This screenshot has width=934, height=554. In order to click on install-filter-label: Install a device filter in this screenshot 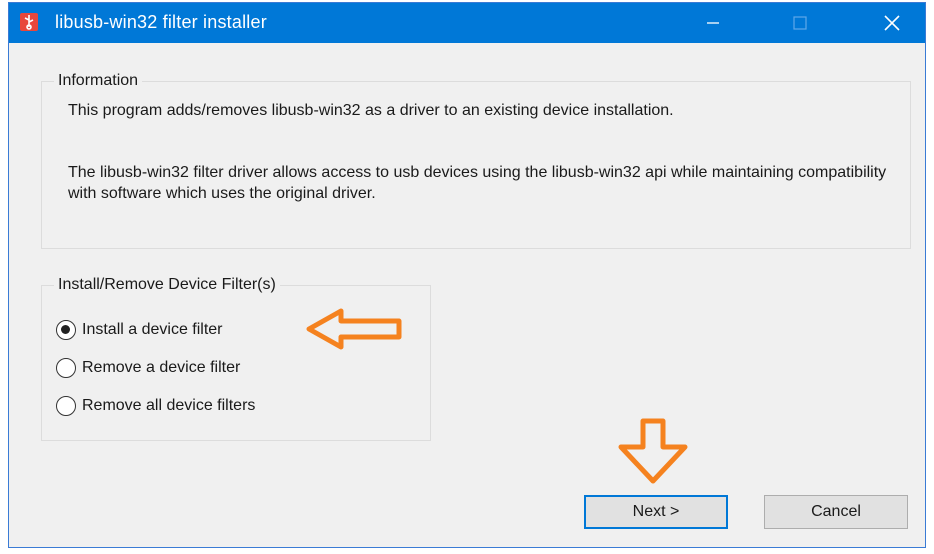, I will do `click(152, 329)`.